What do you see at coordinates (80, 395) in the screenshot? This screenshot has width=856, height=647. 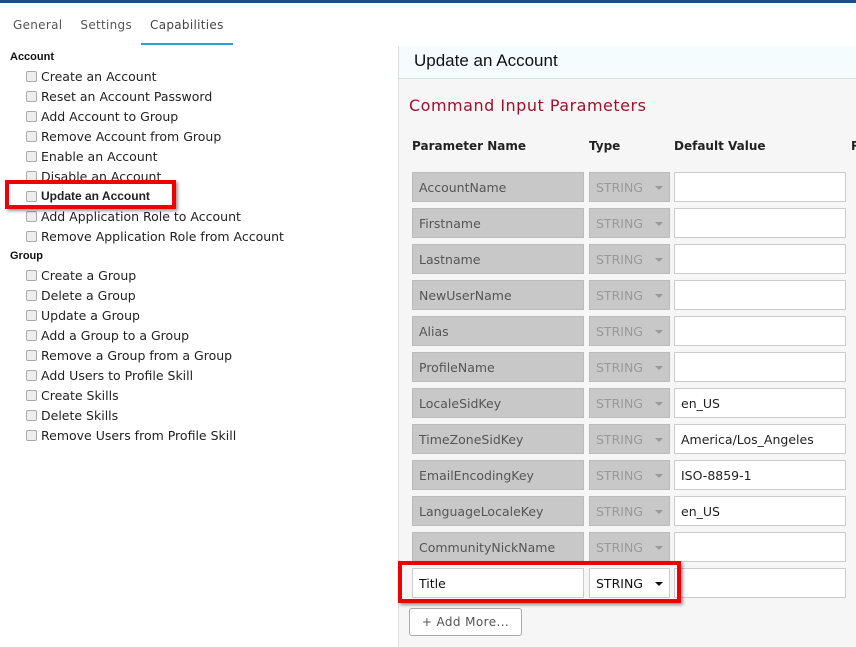 I see `capability-label: Create Skills` at bounding box center [80, 395].